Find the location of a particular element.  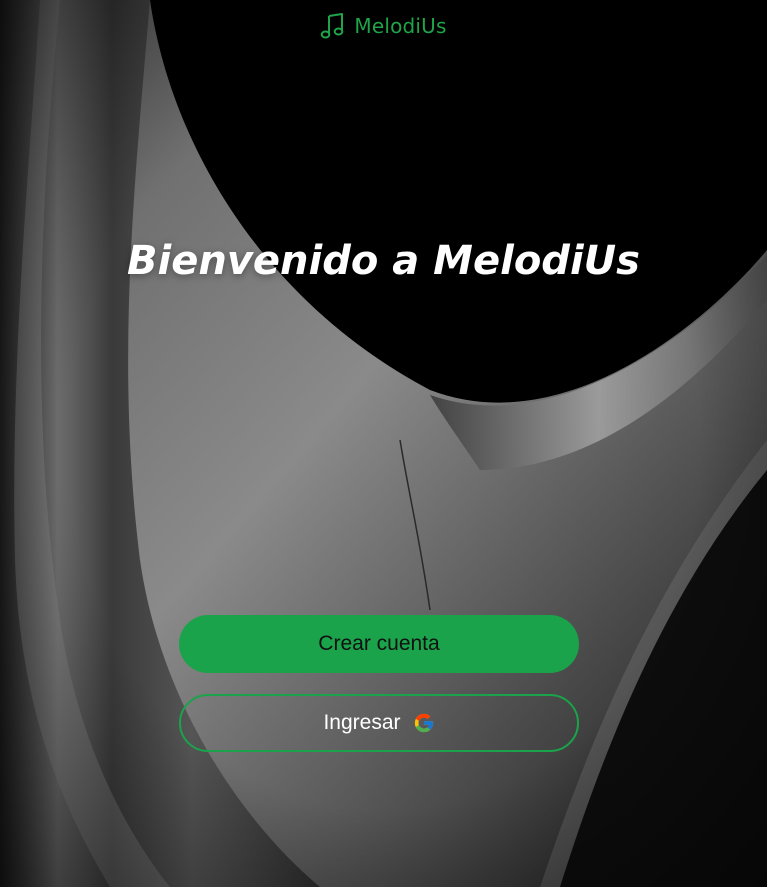

login-google-button: Ingresar is located at coordinates (379, 723).